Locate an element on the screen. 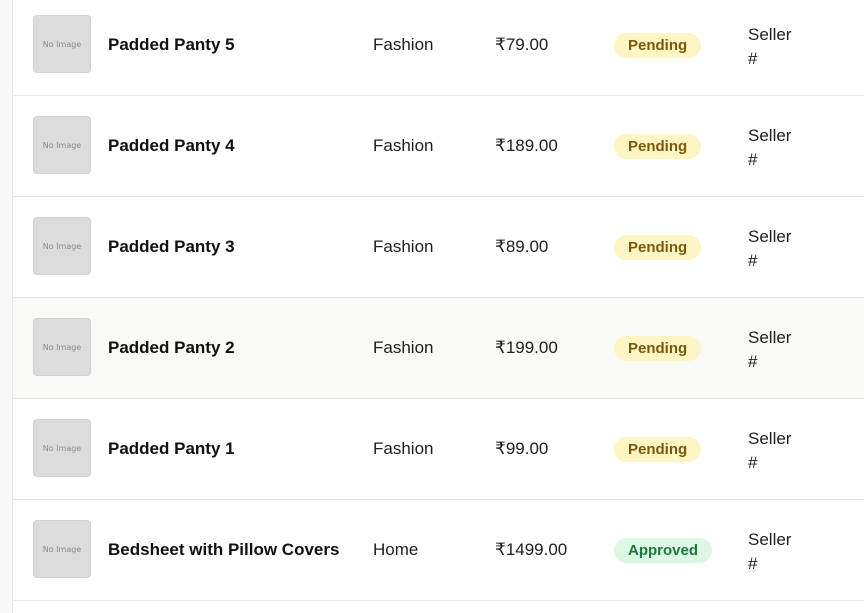 The image size is (864, 613). sidebar-edge is located at coordinates (6, 306).